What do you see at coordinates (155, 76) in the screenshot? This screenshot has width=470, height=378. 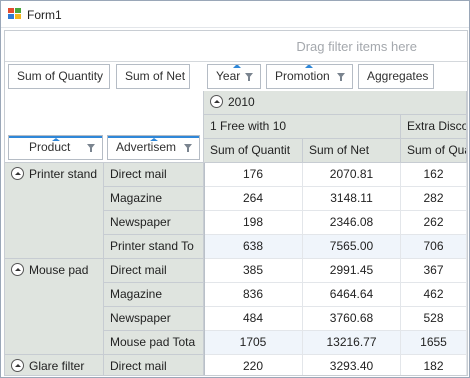 I see `field-label: Sum of Net` at bounding box center [155, 76].